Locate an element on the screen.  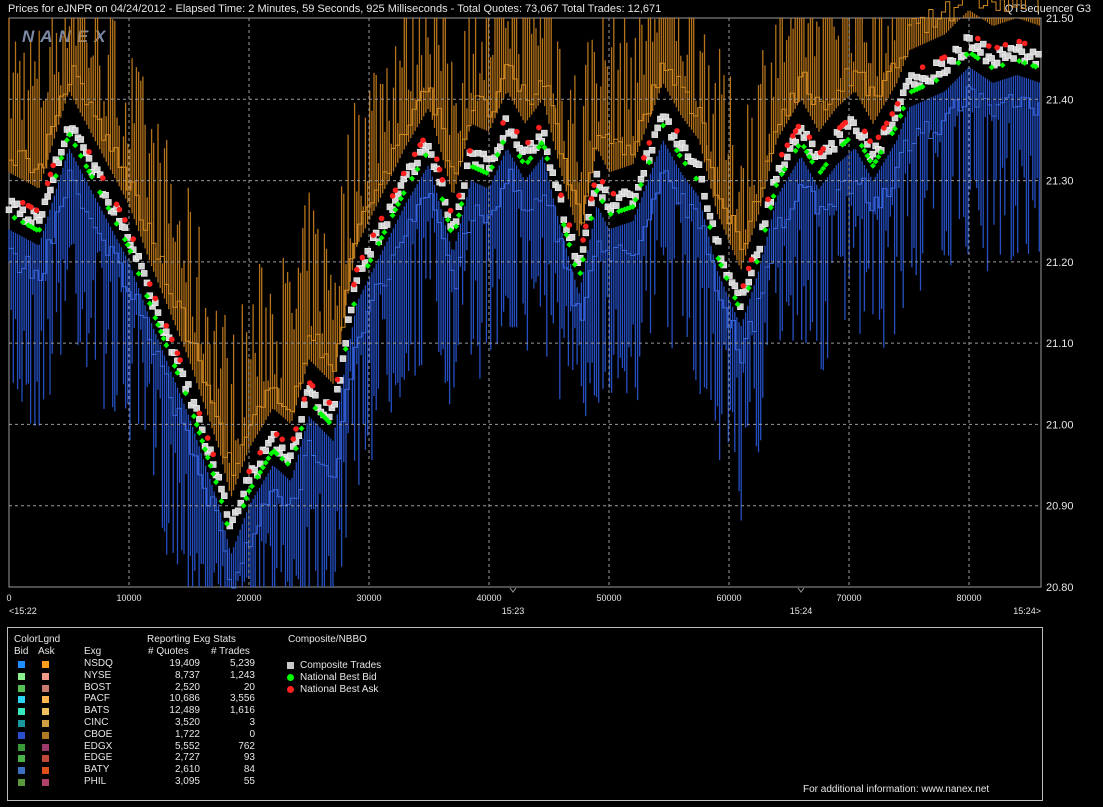
composite-label: Composite Trades is located at coordinates (341, 665).